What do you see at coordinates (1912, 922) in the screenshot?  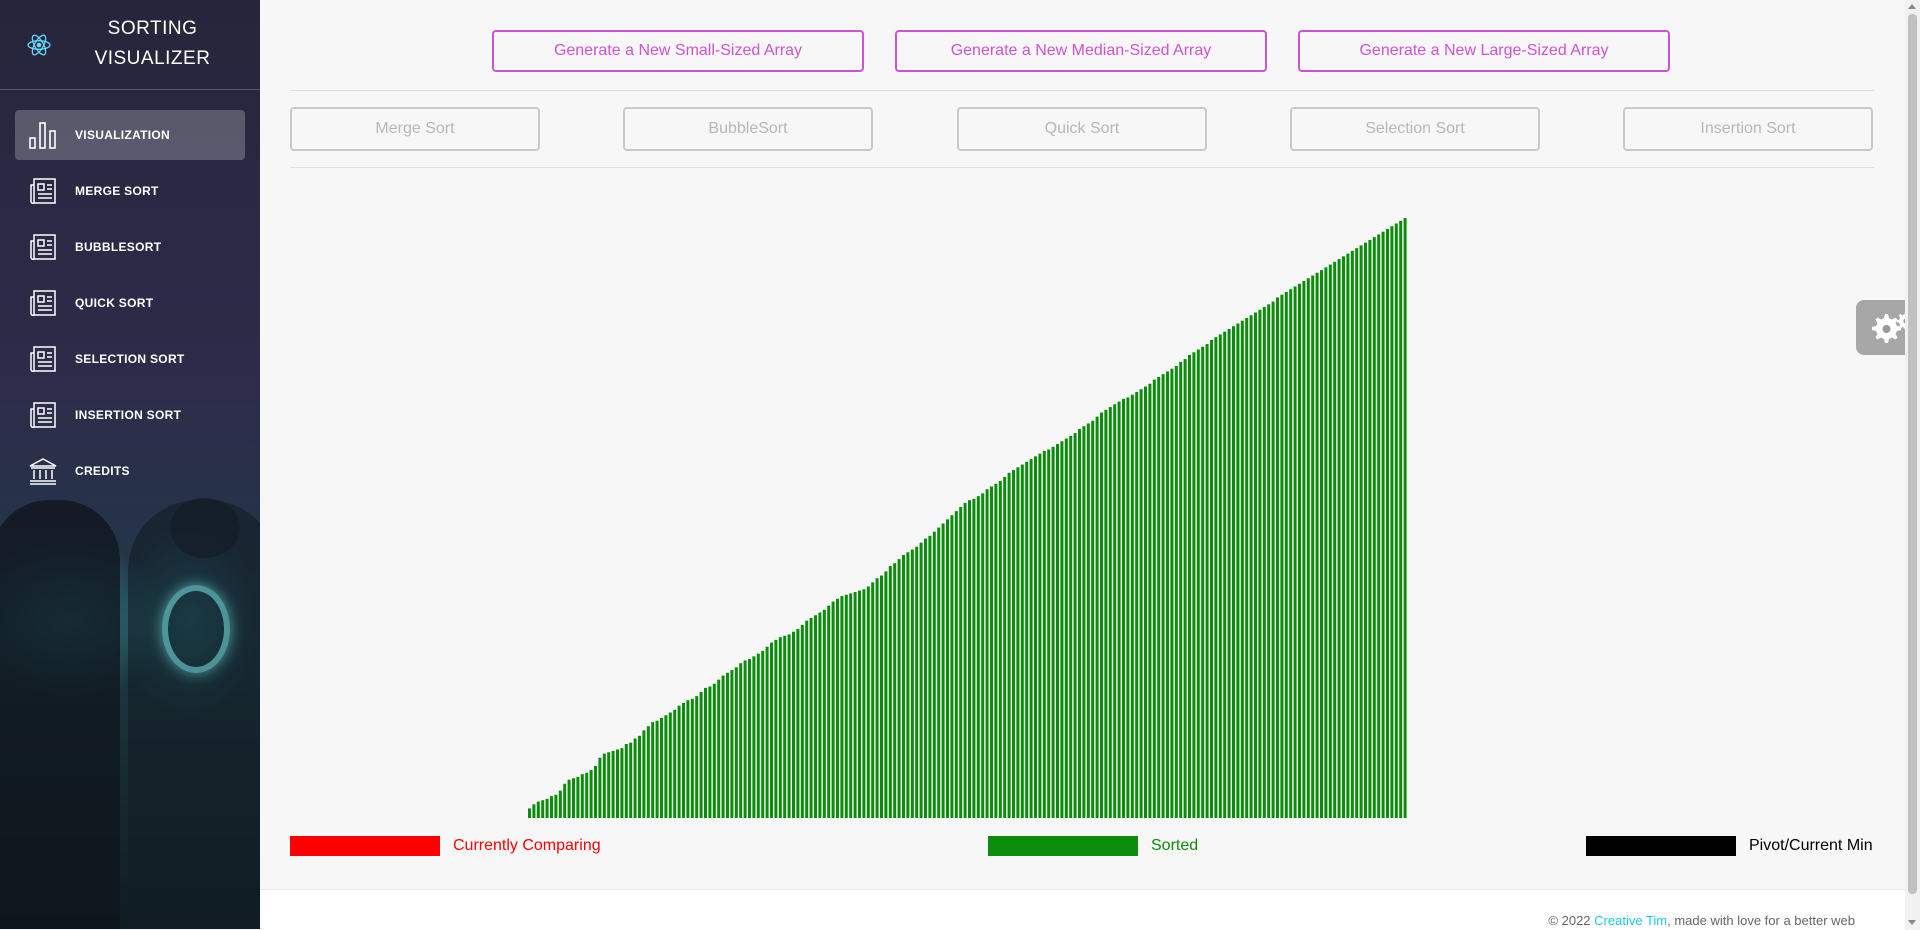 I see `scroll-down-arrow-icon` at bounding box center [1912, 922].